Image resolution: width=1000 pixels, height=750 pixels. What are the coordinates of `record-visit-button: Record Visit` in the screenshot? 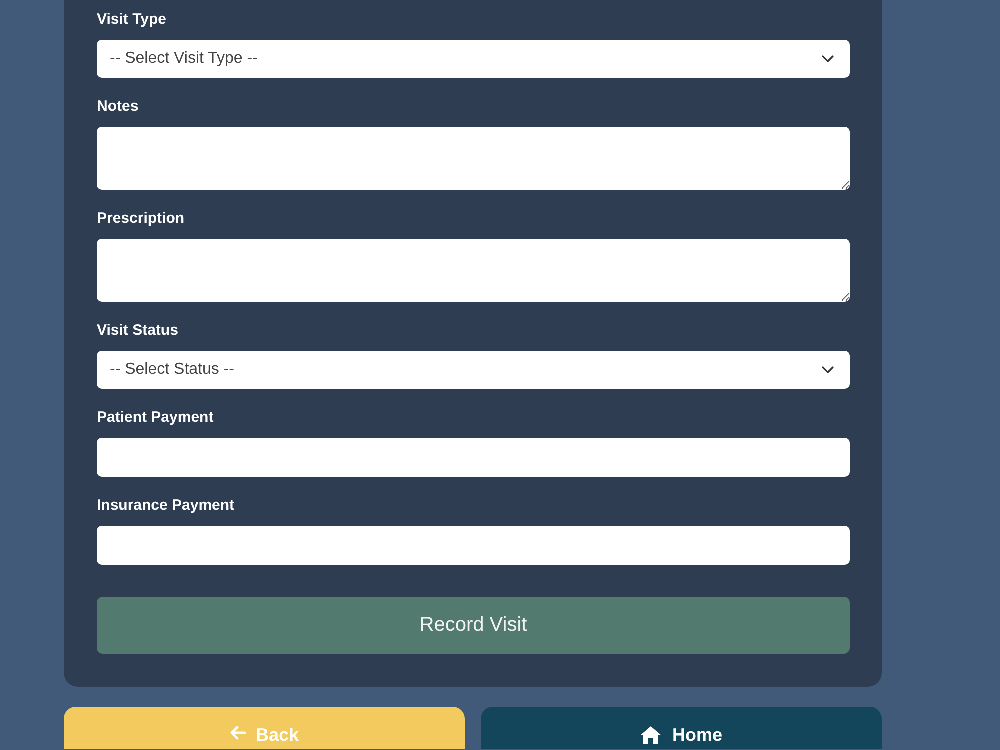 It's located at (473, 625).